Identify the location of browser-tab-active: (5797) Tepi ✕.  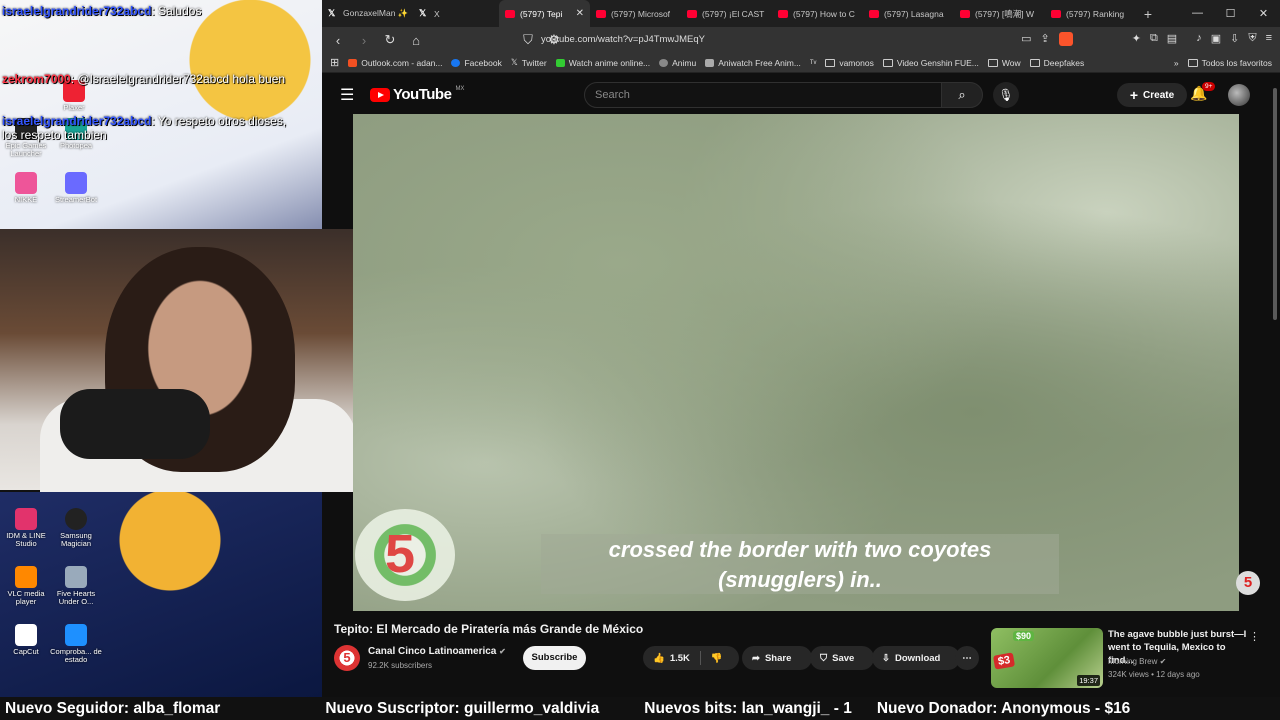
(544, 13).